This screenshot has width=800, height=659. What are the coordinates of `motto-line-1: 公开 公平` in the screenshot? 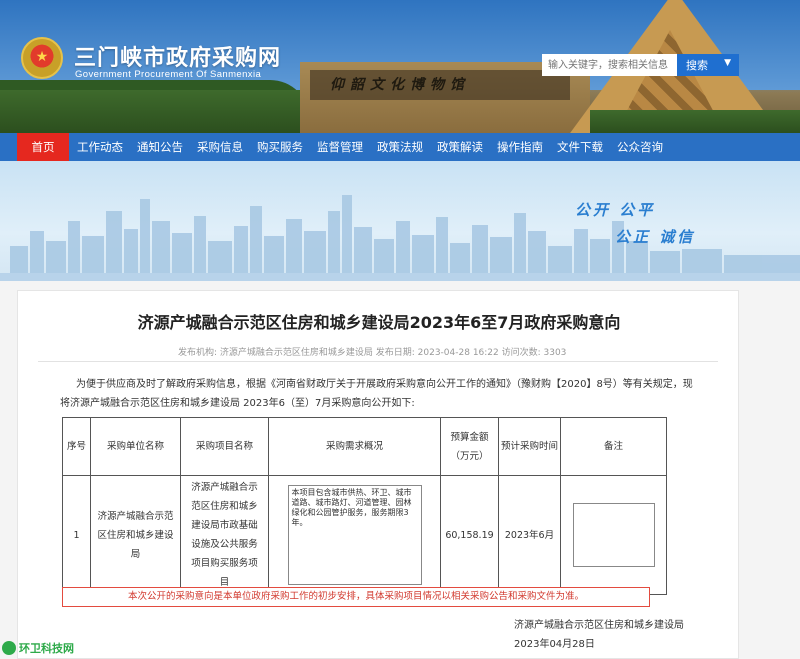 It's located at (615, 210).